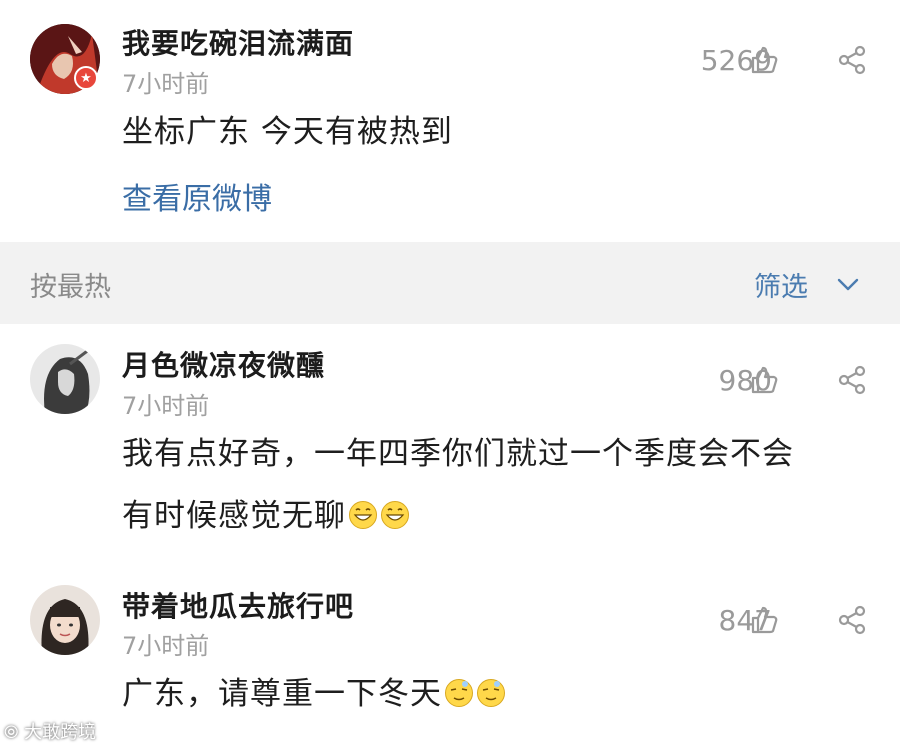 The height and width of the screenshot is (749, 900). I want to click on comment-text-line-1: 广东，请尊重一下冬天, so click(314, 694).